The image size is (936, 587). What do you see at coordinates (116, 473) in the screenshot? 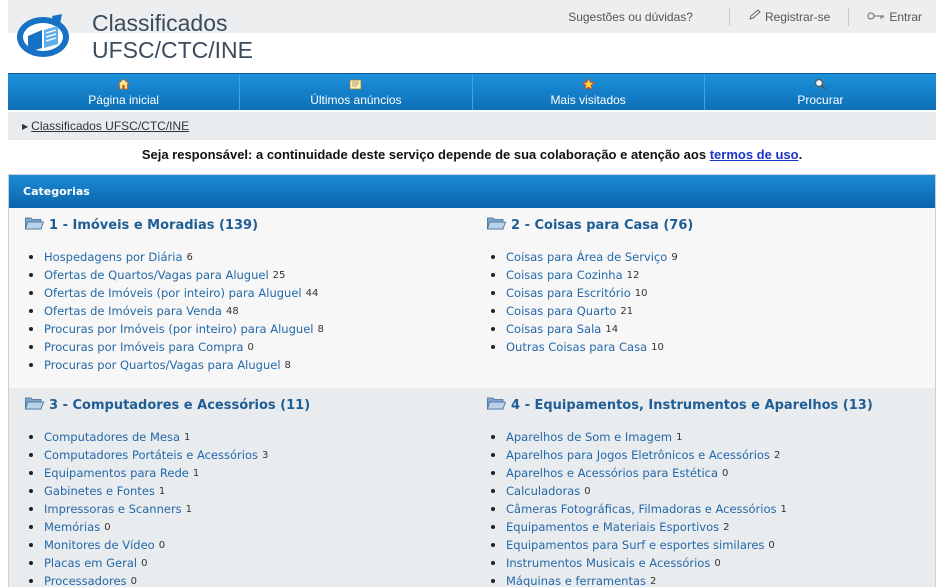
I see `subcategory-link: Equipamentos para Rede` at bounding box center [116, 473].